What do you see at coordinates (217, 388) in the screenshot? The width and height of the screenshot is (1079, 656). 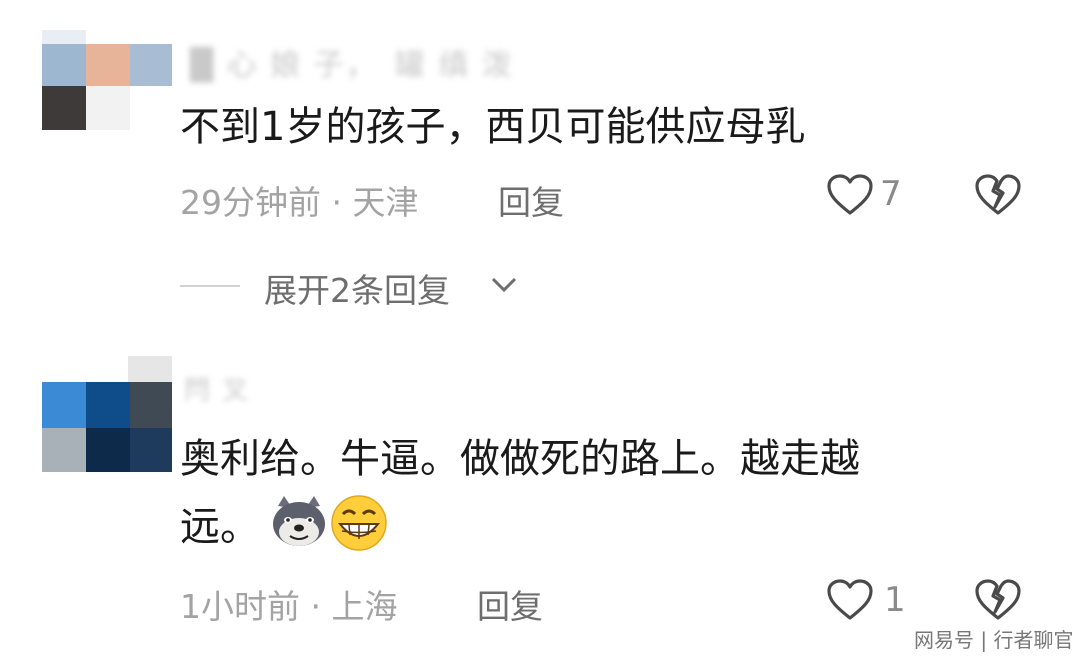 I see `username: 閂 叉` at bounding box center [217, 388].